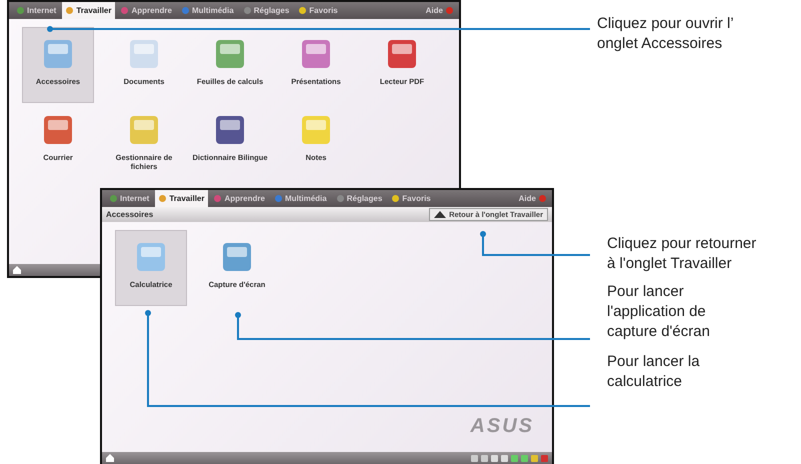  What do you see at coordinates (130, 214) in the screenshot?
I see `section-title: Accessoires` at bounding box center [130, 214].